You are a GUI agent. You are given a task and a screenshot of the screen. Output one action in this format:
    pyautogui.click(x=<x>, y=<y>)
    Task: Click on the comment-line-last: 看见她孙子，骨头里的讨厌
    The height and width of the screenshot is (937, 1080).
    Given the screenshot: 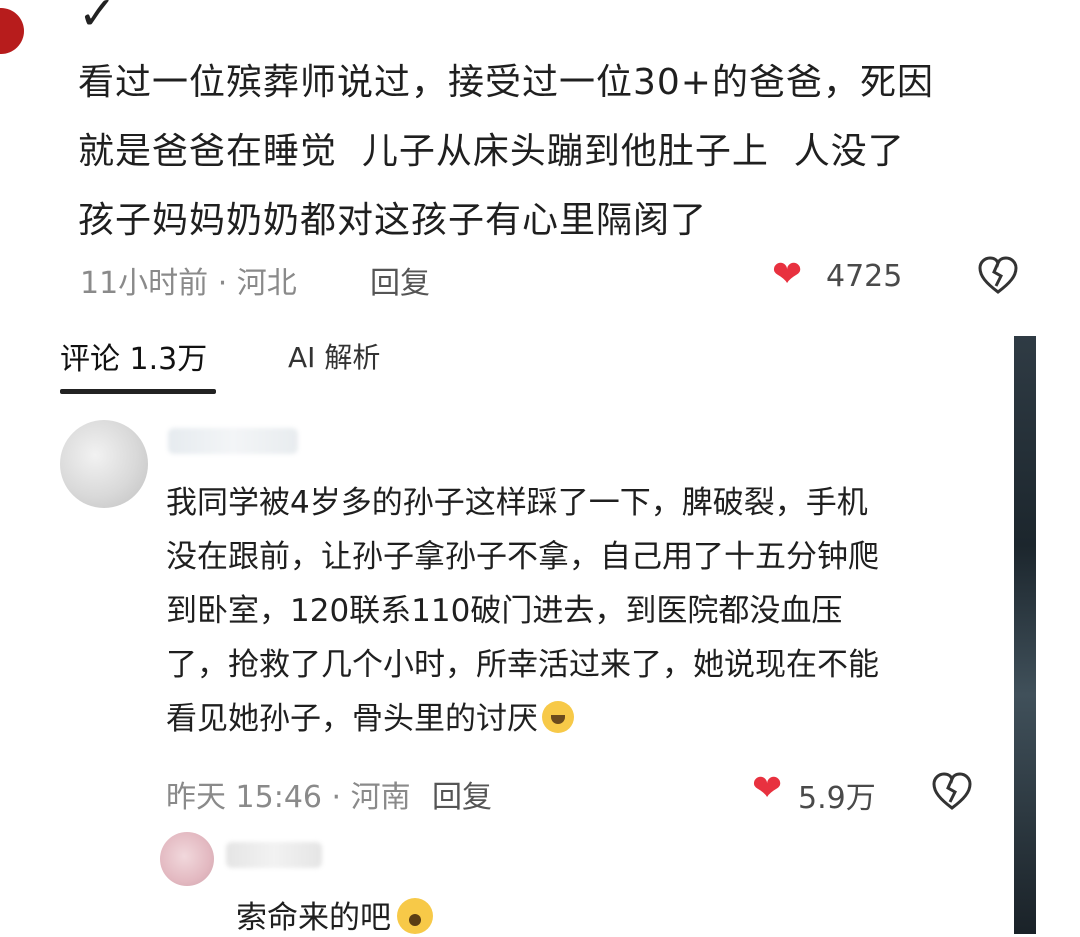 What is the action you would take?
    pyautogui.click(x=586, y=719)
    